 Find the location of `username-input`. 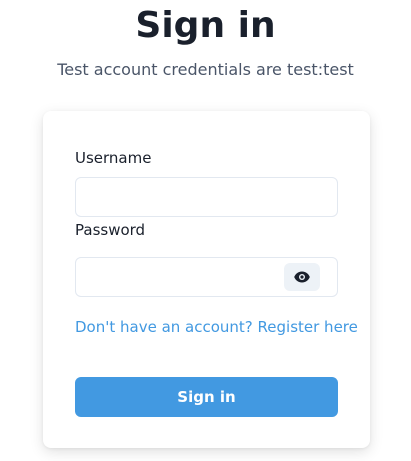

username-input is located at coordinates (206, 197).